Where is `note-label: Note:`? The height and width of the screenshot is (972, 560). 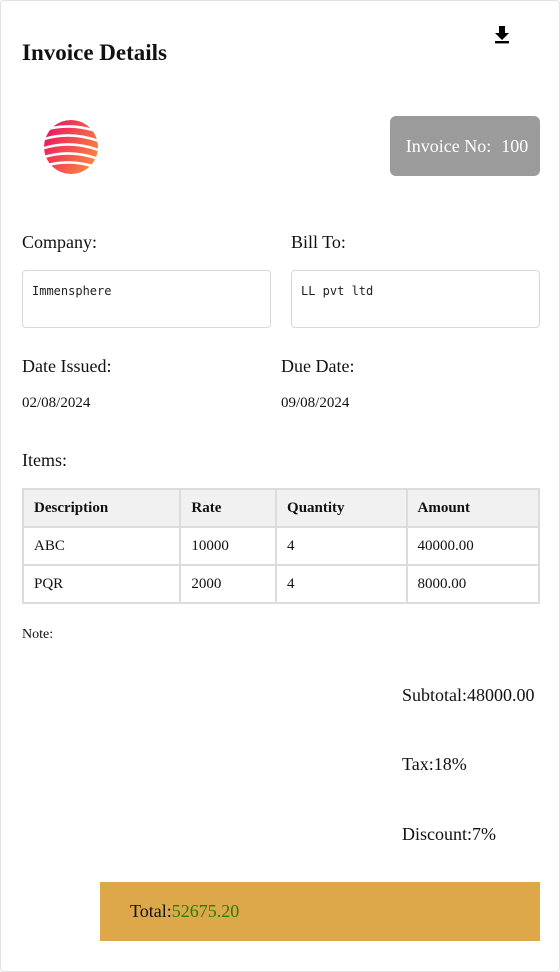
note-label: Note: is located at coordinates (38, 634).